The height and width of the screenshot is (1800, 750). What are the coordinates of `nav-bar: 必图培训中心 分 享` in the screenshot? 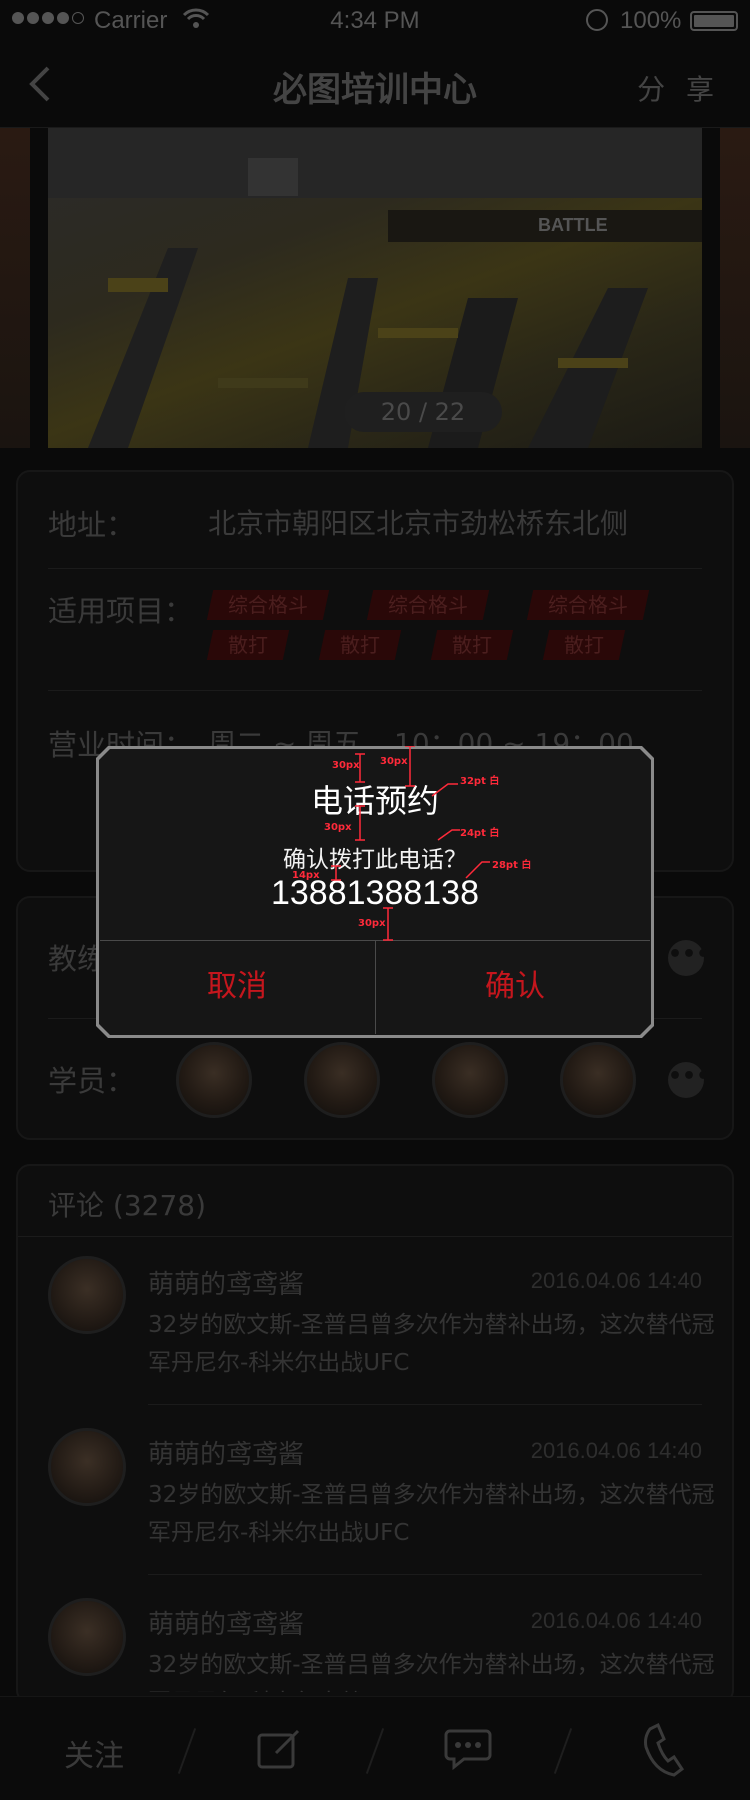 It's located at (375, 84).